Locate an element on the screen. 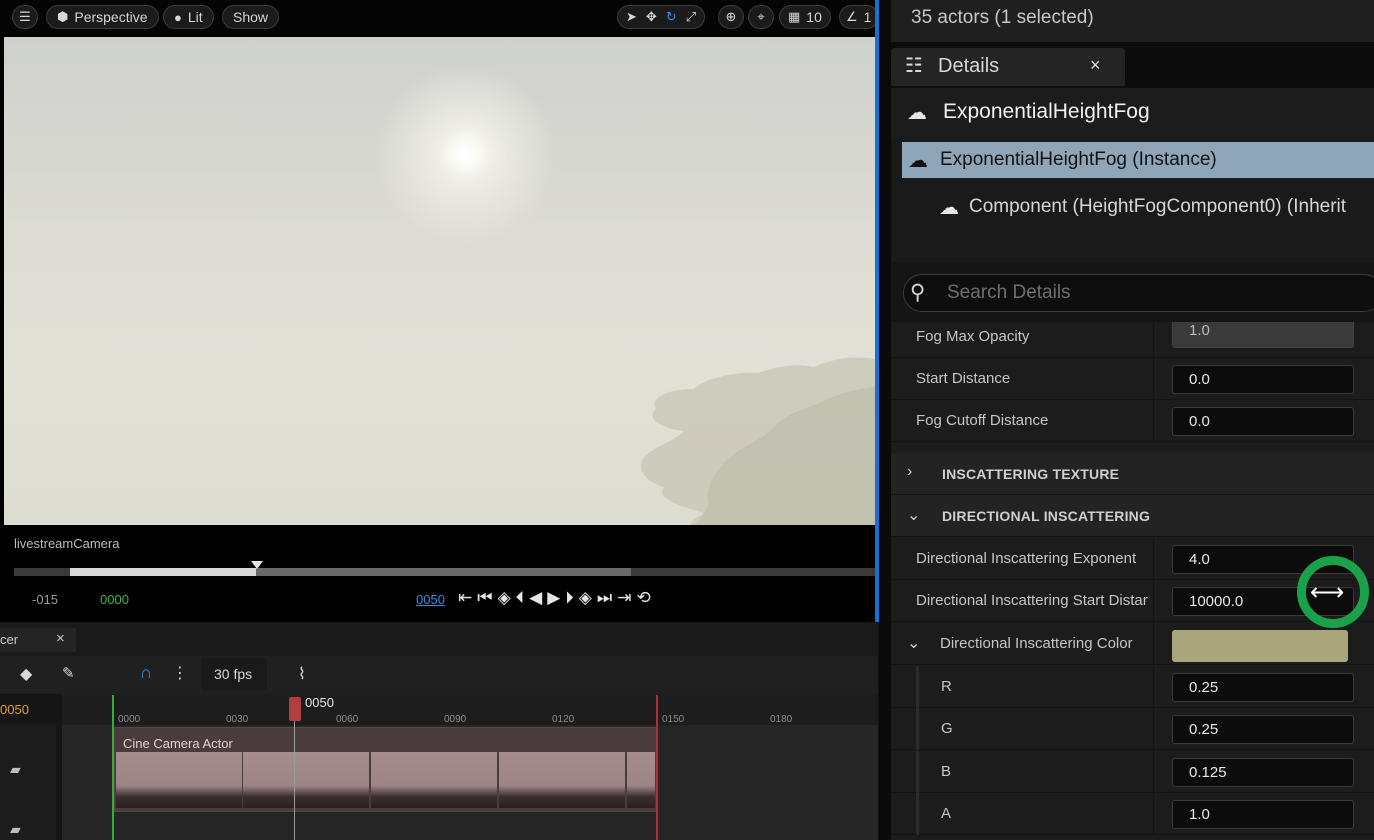  ruler-tick: 0060 is located at coordinates (347, 719).